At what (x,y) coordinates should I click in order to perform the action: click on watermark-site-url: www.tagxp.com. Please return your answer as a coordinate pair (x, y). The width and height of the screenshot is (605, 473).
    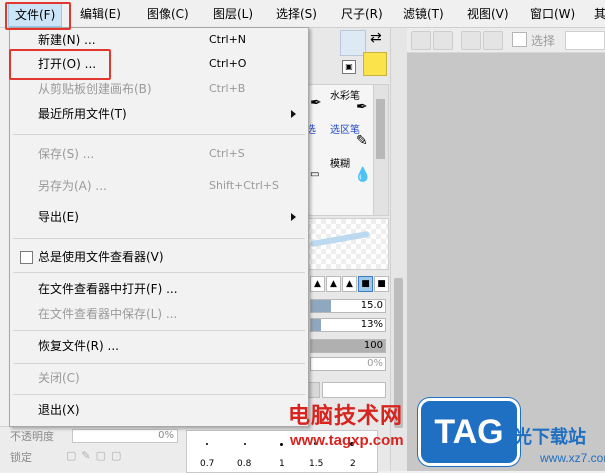
    Looking at the image, I should click on (347, 440).